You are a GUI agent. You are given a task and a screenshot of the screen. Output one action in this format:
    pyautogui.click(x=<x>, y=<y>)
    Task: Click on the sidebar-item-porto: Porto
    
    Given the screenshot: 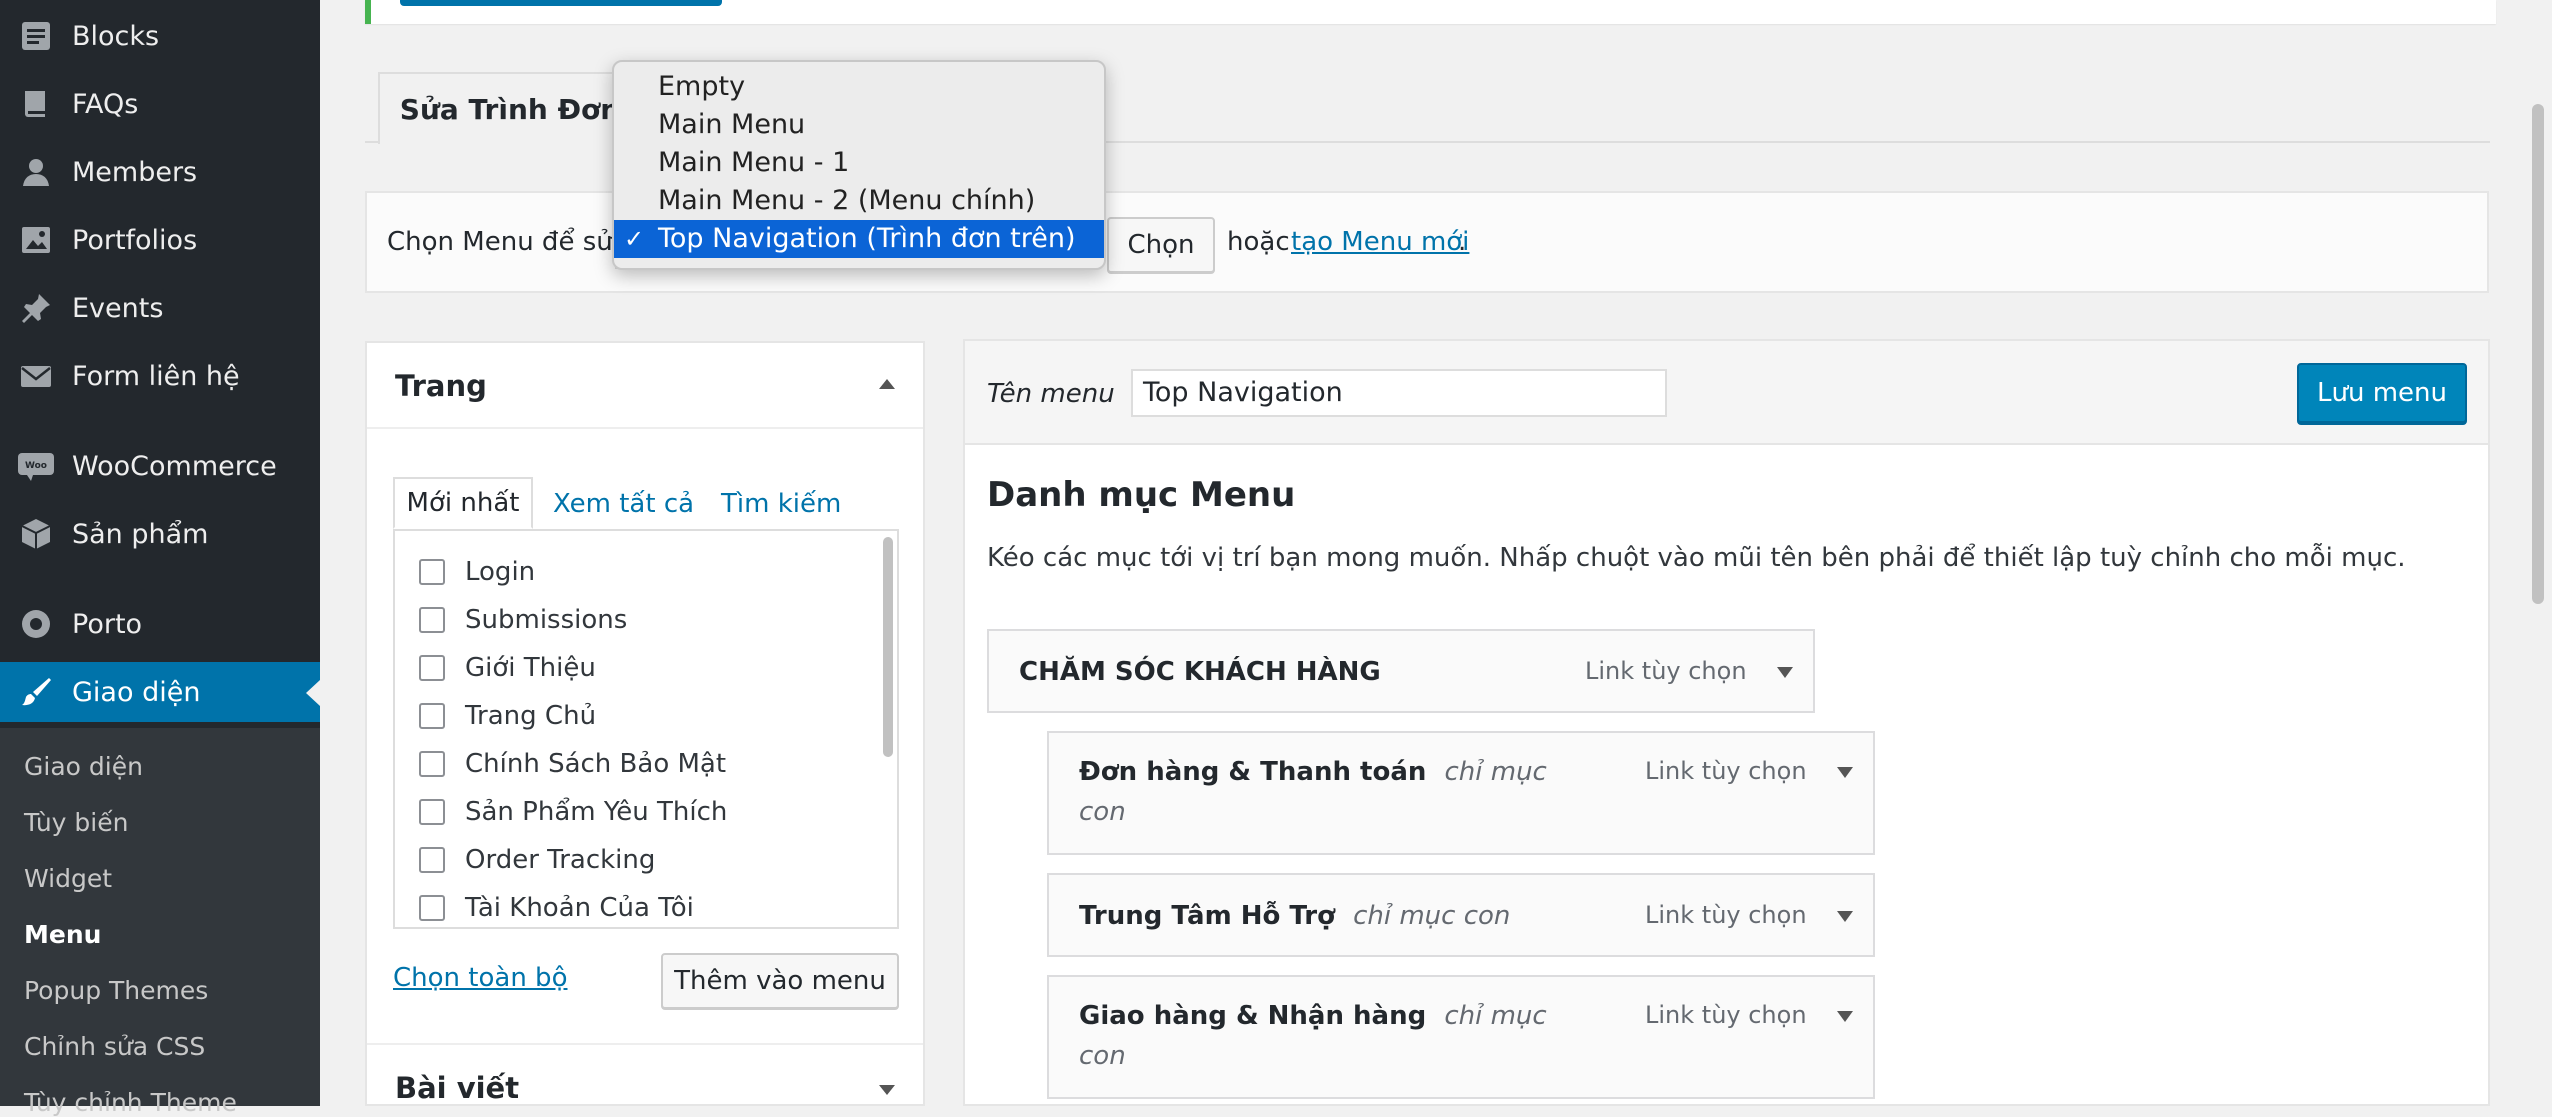 What is the action you would take?
    pyautogui.click(x=160, y=624)
    